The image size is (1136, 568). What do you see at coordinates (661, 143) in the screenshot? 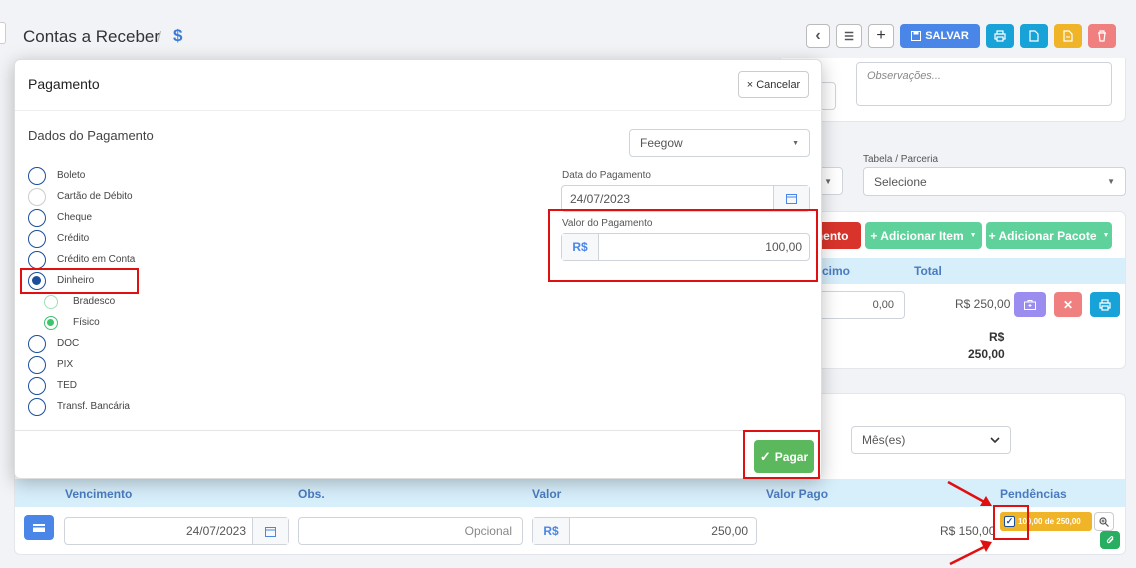
I see `gateway-value: Feegow` at bounding box center [661, 143].